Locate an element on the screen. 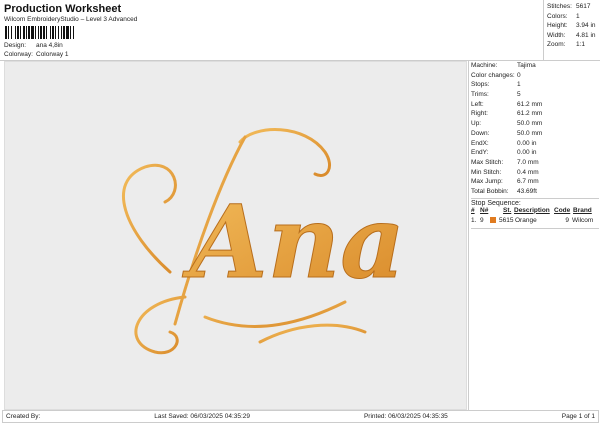 The image size is (600, 424). details-row: Up: 50.0 mm is located at coordinates (535, 124).